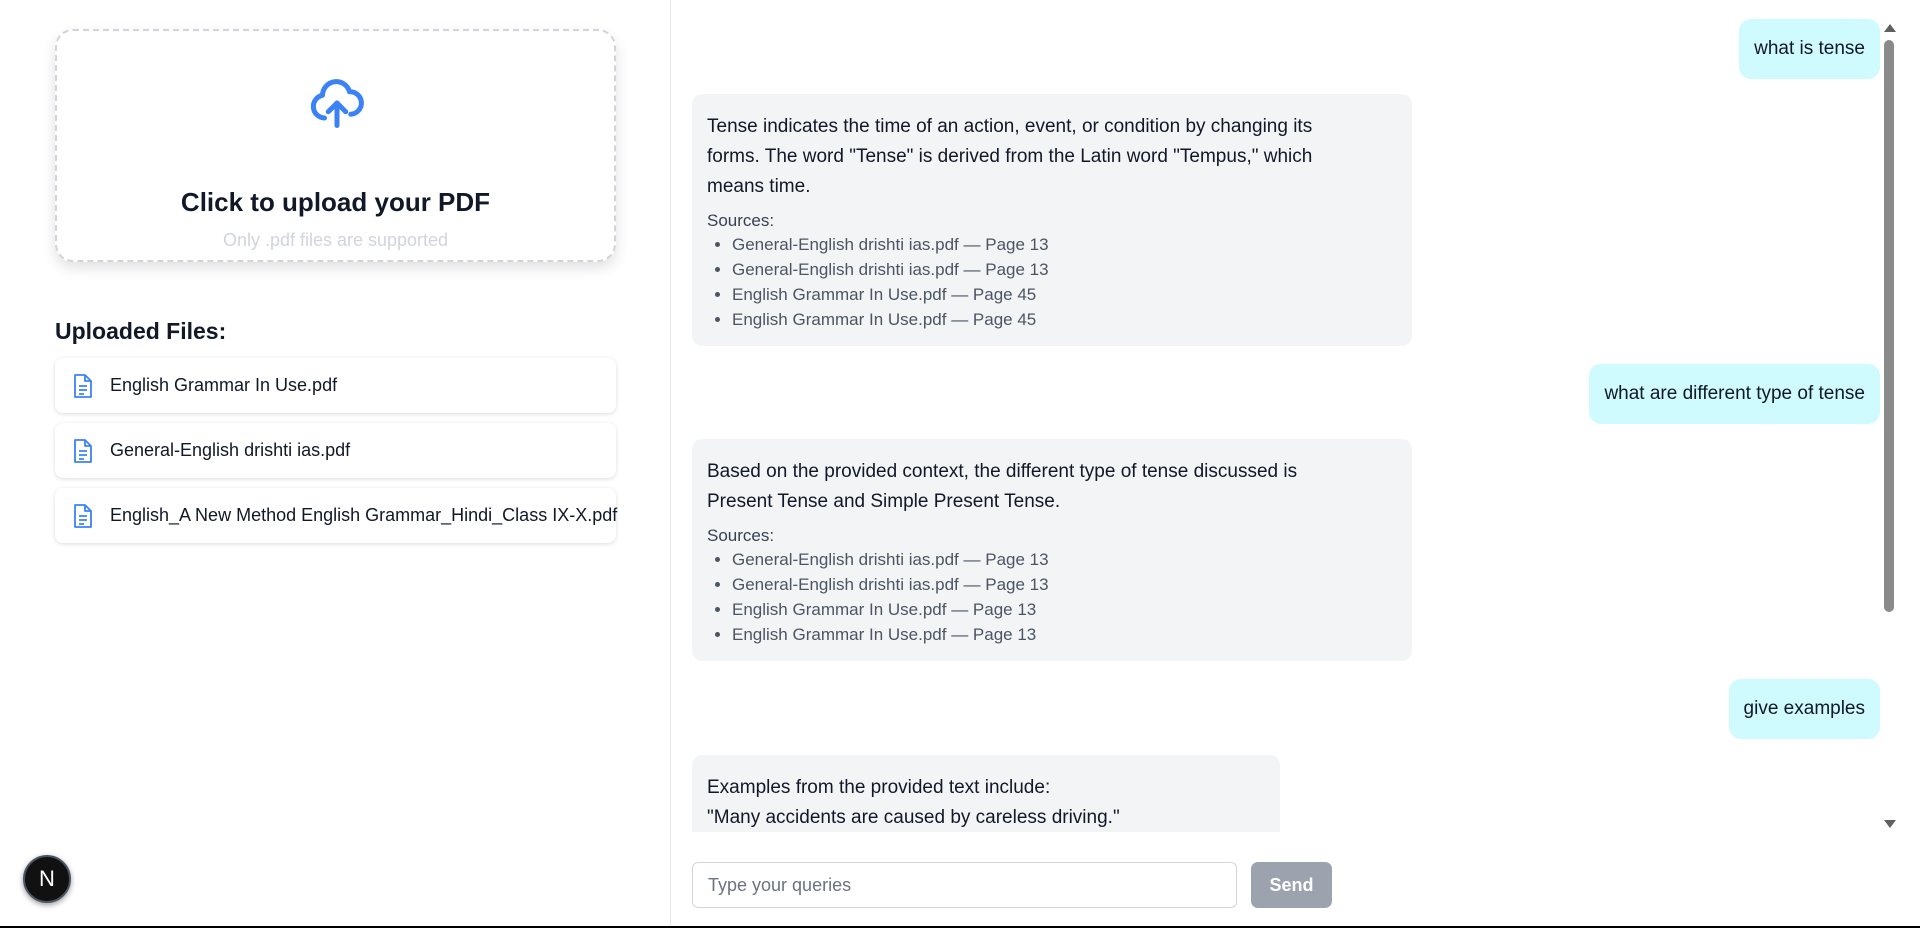 This screenshot has height=928, width=1920. What do you see at coordinates (1890, 28) in the screenshot?
I see `scroll-up-arrow` at bounding box center [1890, 28].